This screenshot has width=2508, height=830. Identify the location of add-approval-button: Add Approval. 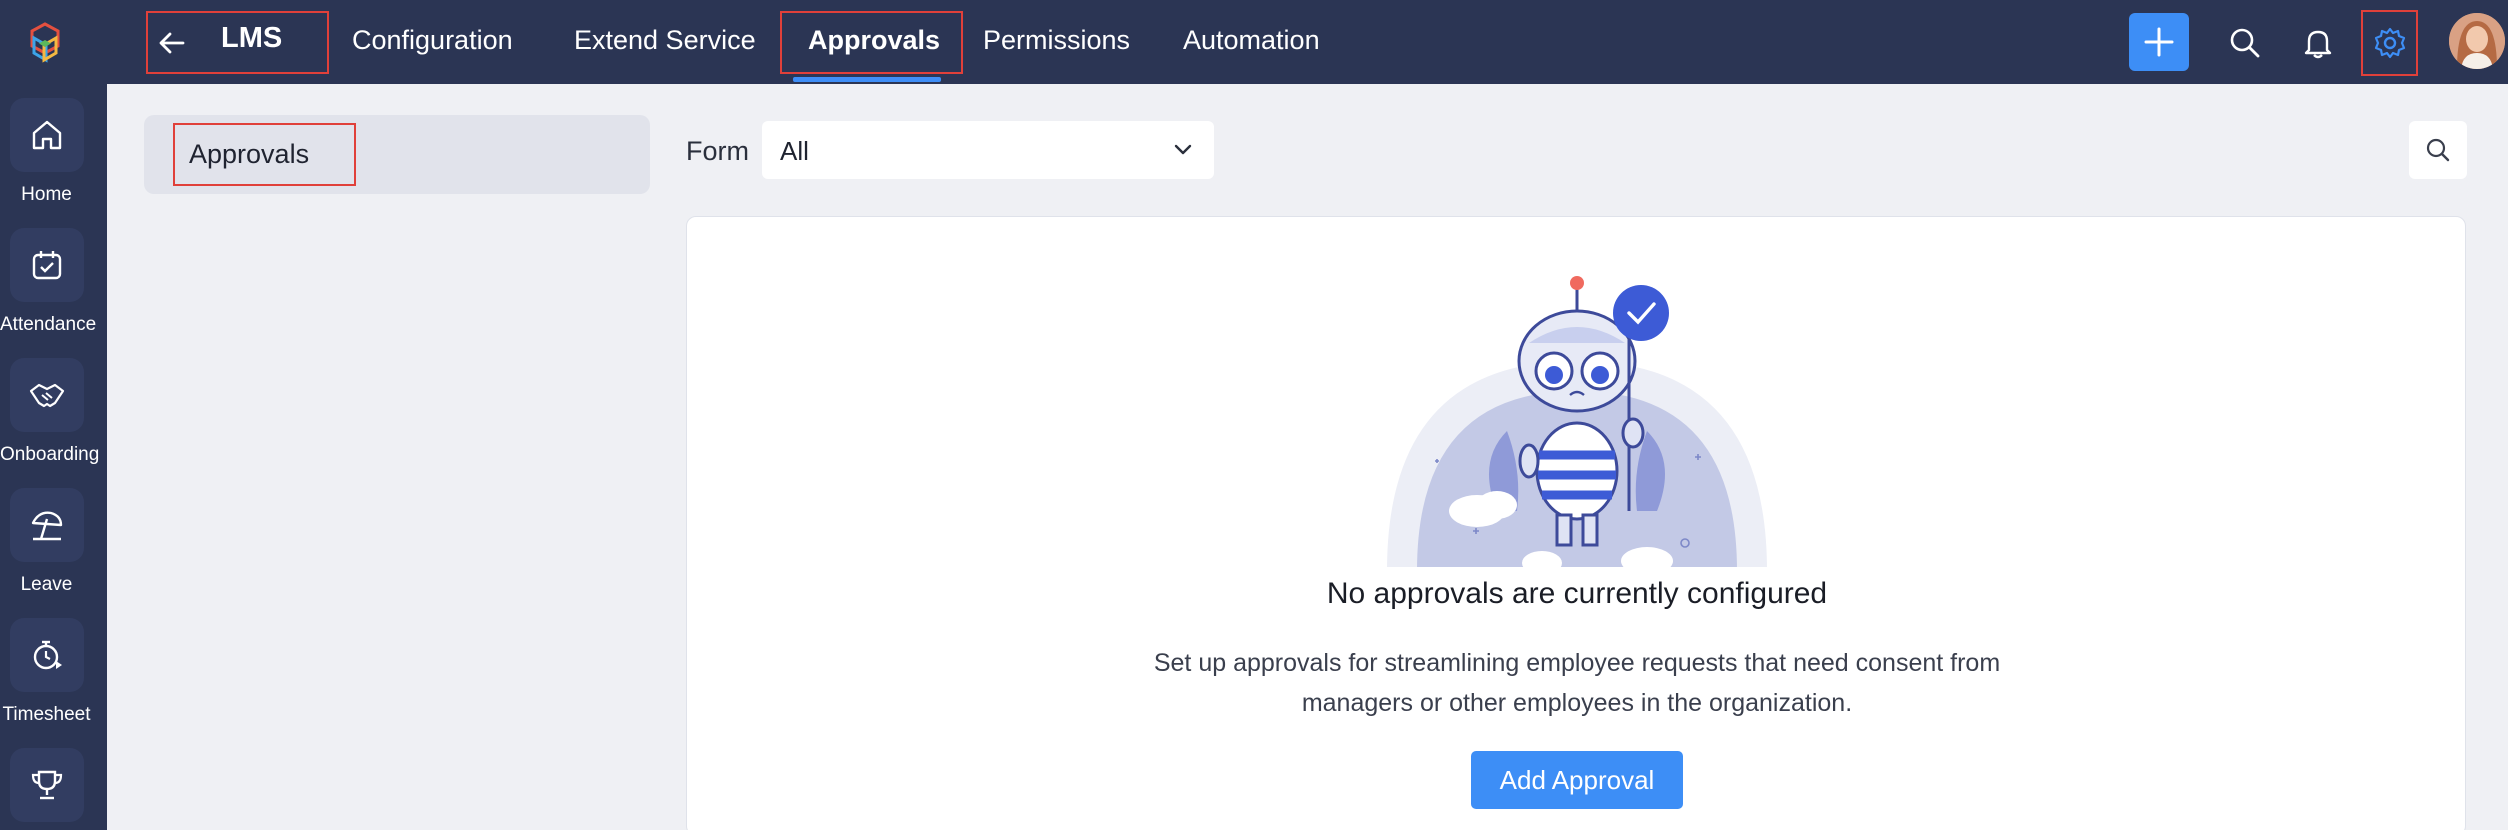
(1577, 780).